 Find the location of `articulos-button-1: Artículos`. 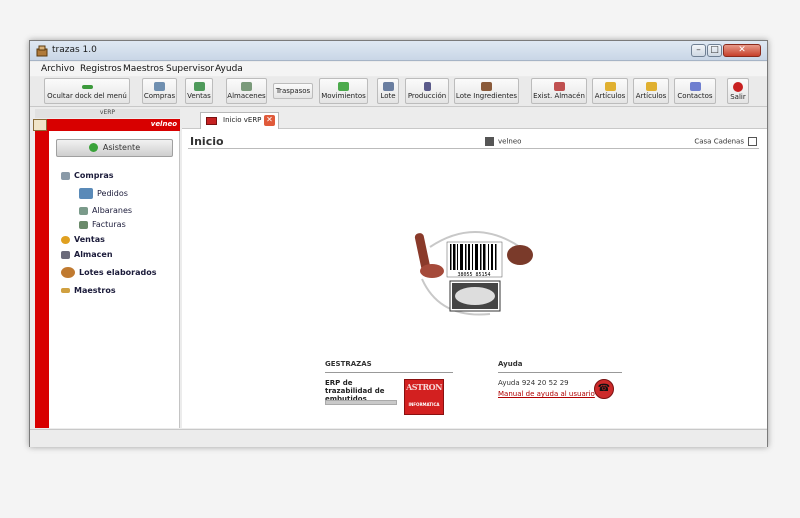

articulos-button-1: Artículos is located at coordinates (610, 91).